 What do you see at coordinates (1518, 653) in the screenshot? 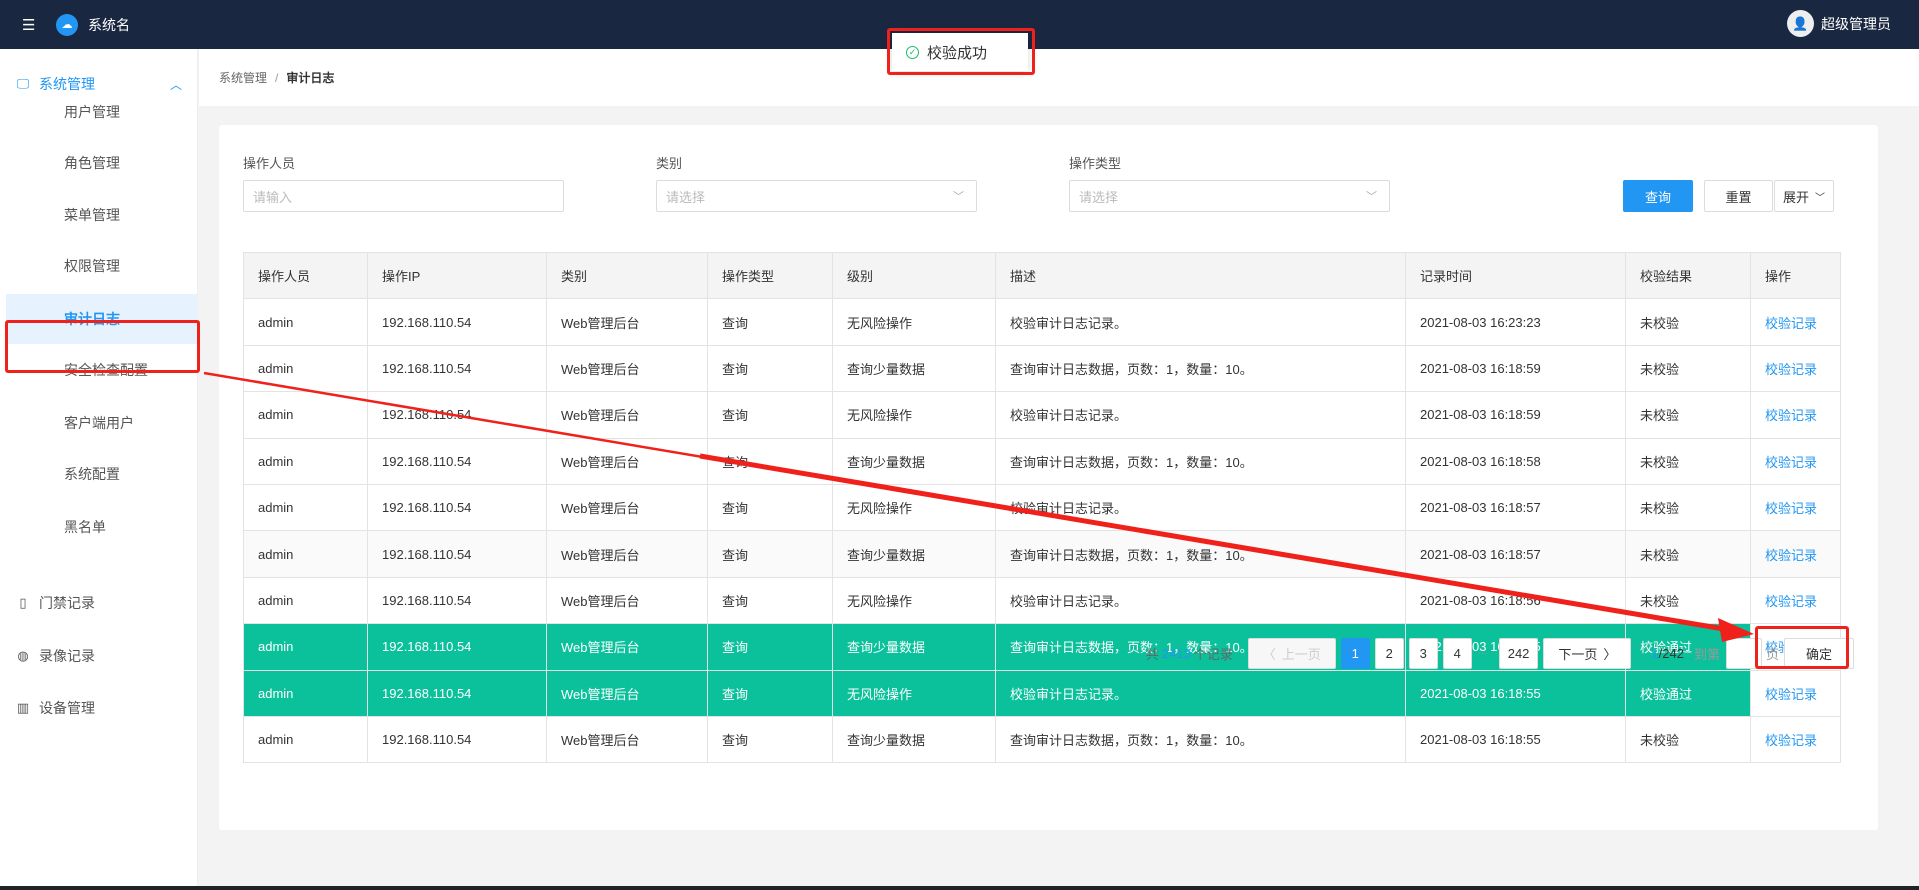
I see `page-last-button: 242` at bounding box center [1518, 653].